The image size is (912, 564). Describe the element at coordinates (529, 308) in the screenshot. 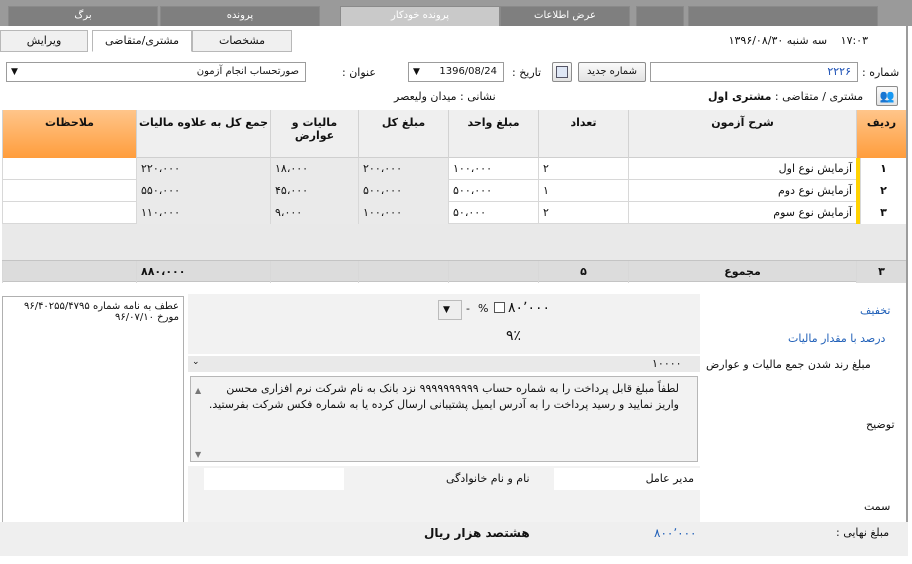

I see `discount-value: ۸۰٬۰۰۰` at that location.